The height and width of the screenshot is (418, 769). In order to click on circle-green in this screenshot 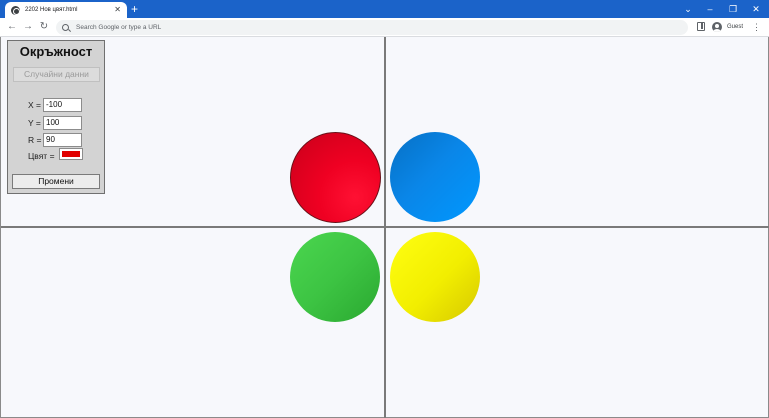, I will do `click(335, 277)`.